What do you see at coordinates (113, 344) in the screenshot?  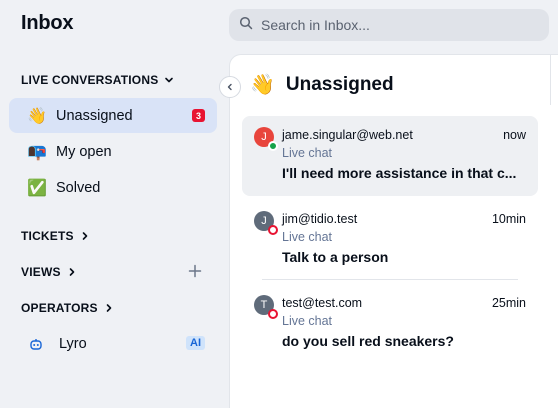 I see `sidebar-item-lyro: Lyro AI` at bounding box center [113, 344].